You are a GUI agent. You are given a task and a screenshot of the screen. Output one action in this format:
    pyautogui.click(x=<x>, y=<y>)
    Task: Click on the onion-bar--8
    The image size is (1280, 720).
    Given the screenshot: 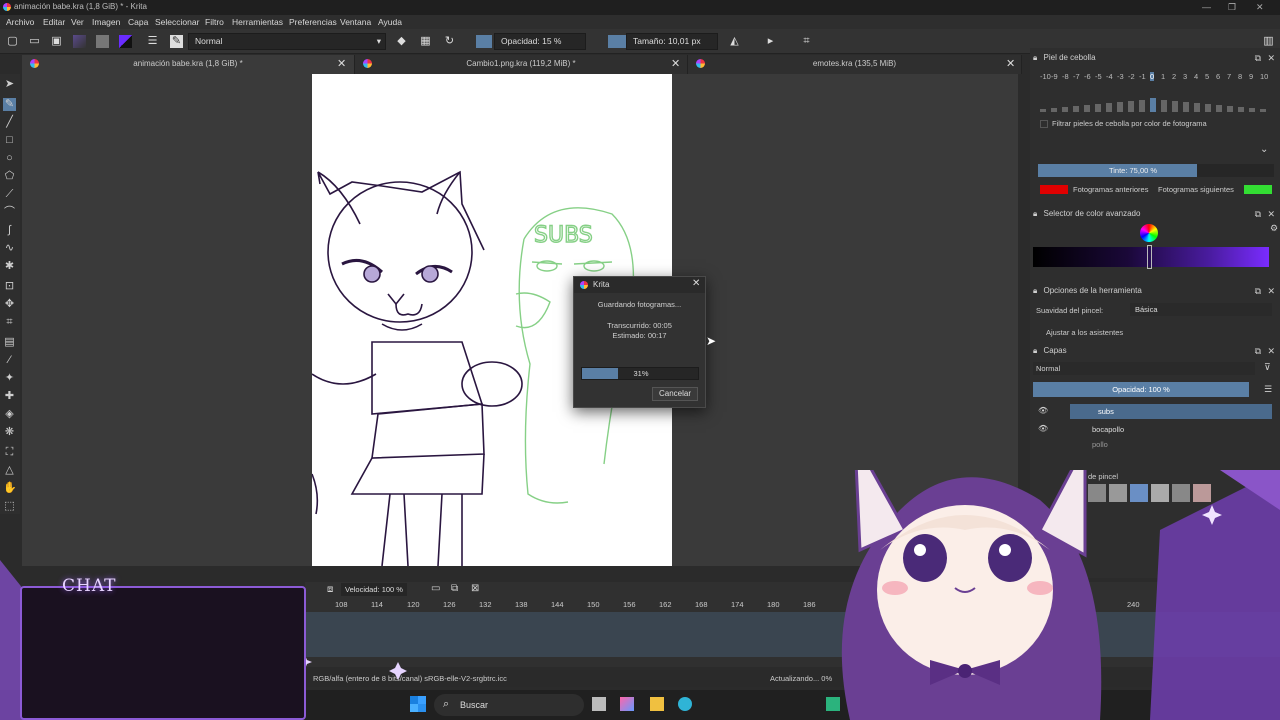 What is the action you would take?
    pyautogui.click(x=1065, y=109)
    